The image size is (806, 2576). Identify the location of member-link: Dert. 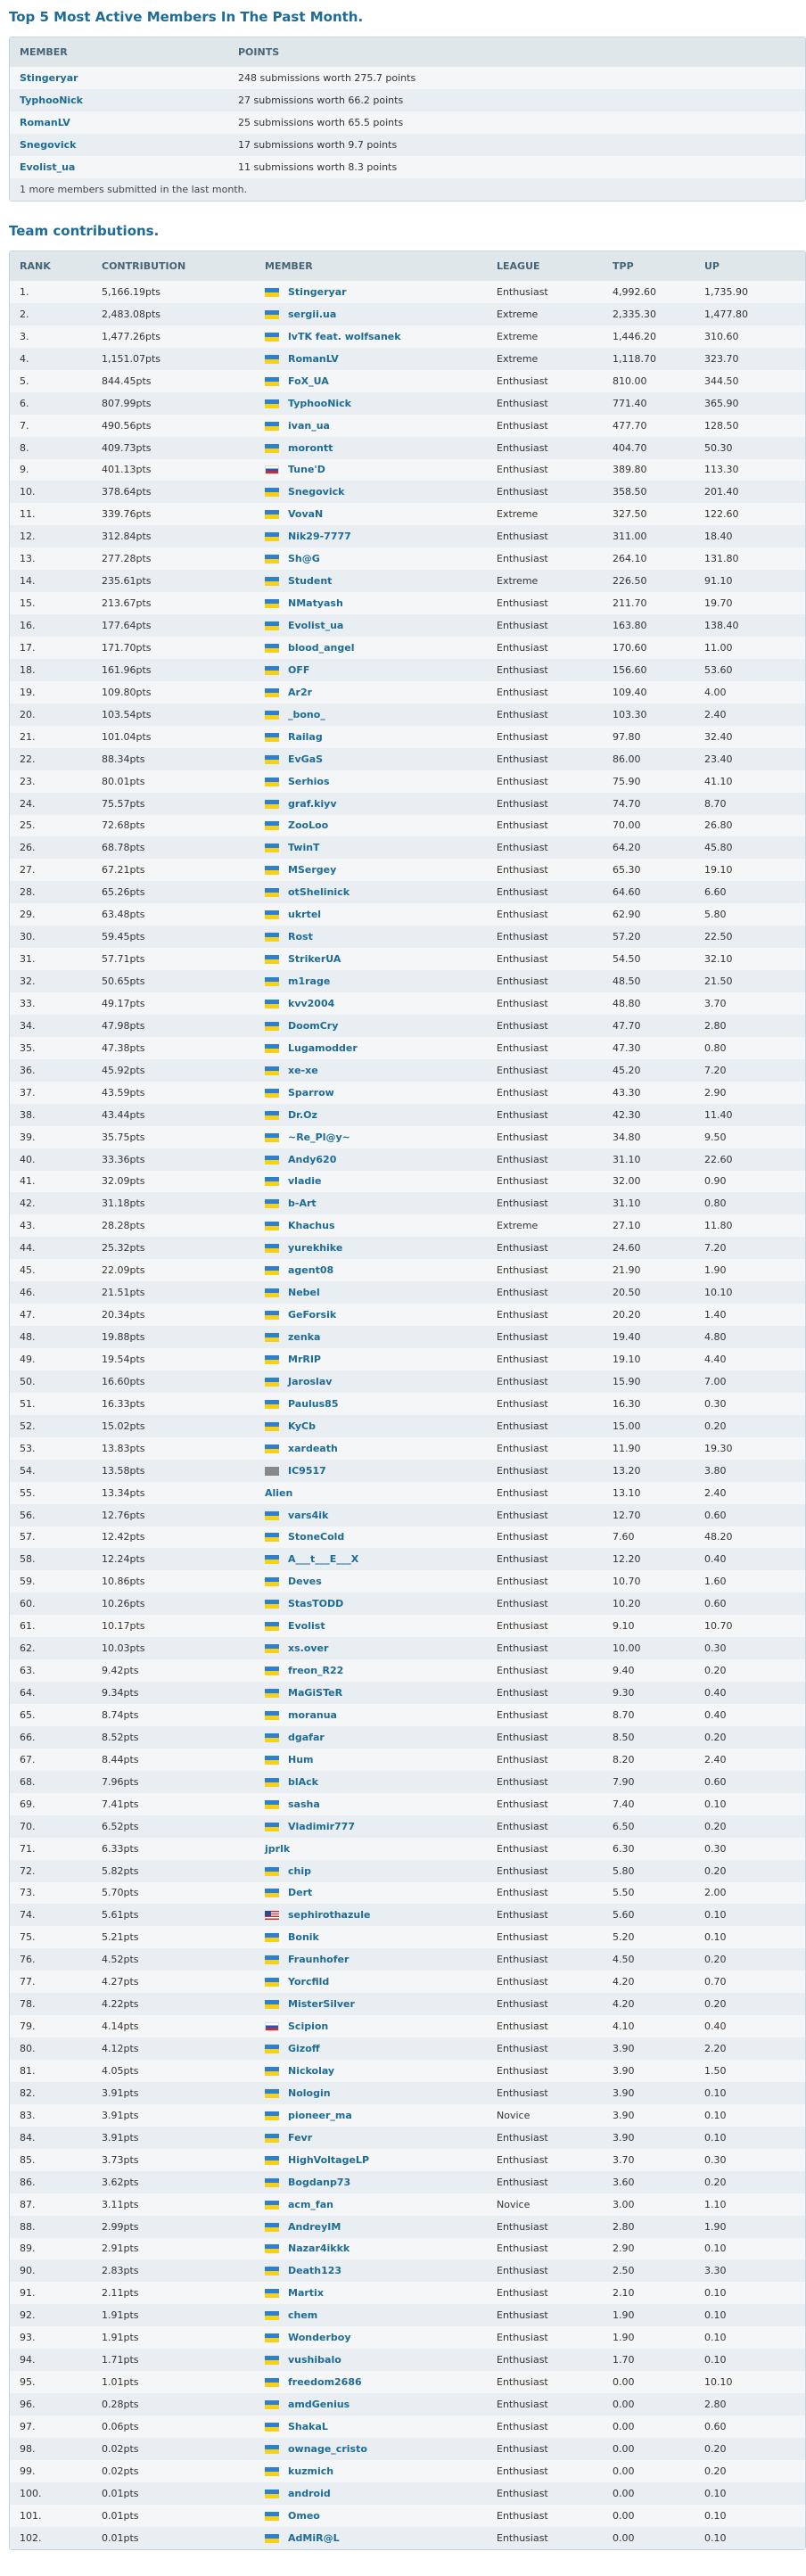
(300, 1892).